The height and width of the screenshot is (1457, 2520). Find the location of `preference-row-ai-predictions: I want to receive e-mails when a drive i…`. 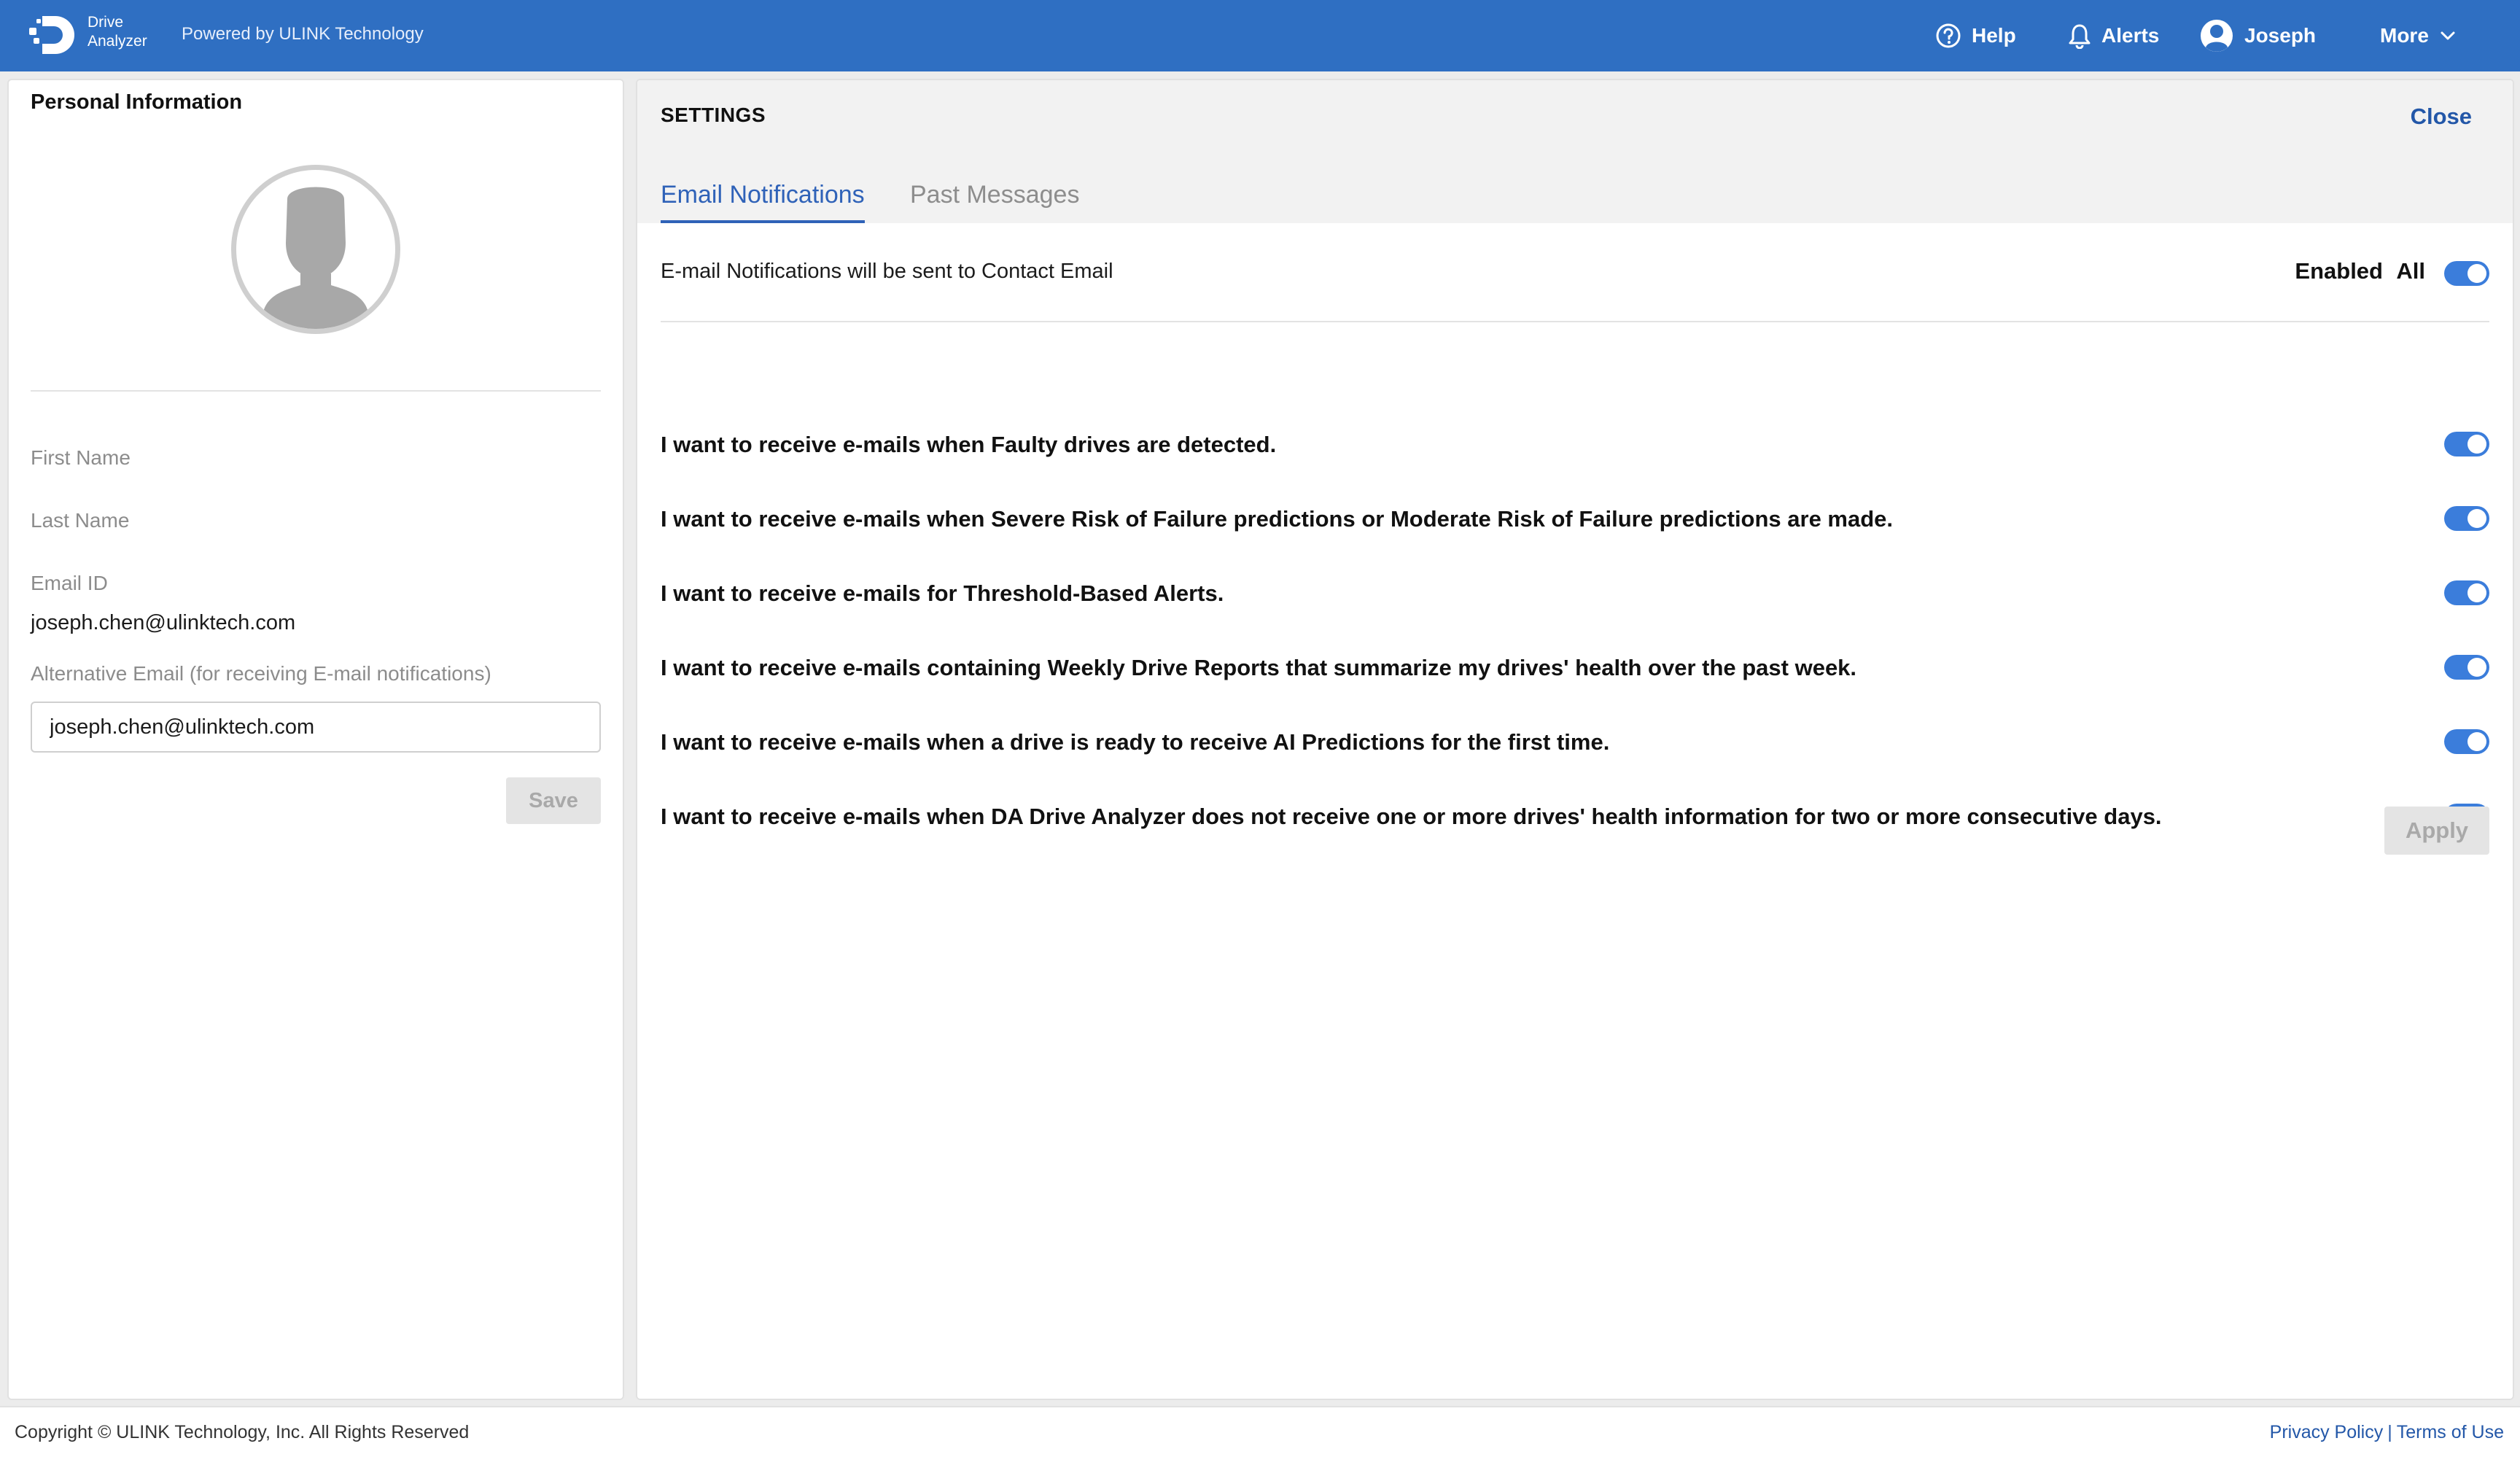

preference-row-ai-predictions: I want to receive e-mails when a drive i… is located at coordinates (1575, 742).